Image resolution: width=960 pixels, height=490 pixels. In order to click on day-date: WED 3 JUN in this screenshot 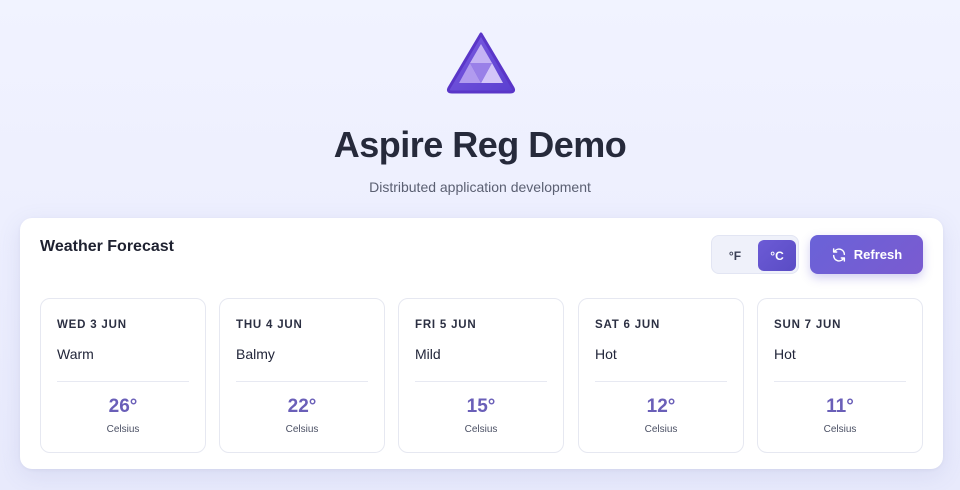, I will do `click(92, 325)`.